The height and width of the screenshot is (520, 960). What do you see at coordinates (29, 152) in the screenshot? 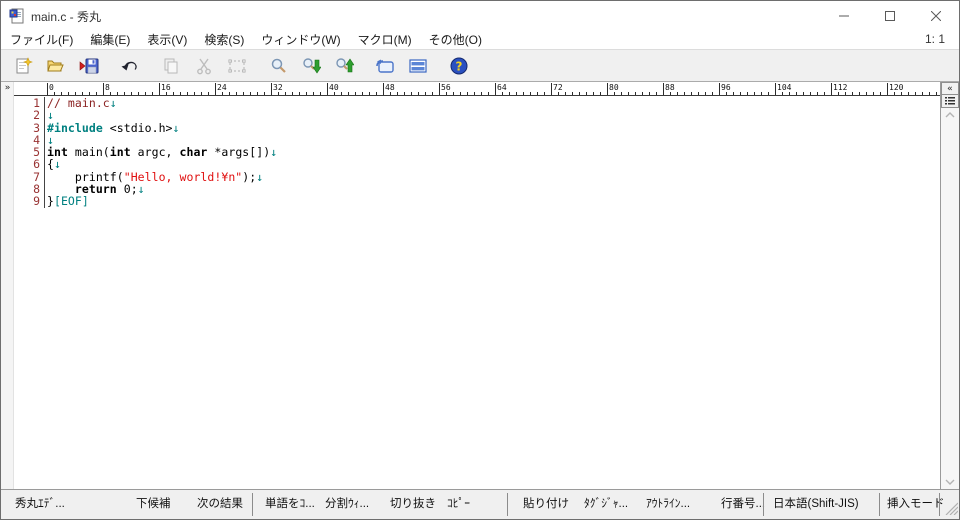
I see `line-number: 5` at bounding box center [29, 152].